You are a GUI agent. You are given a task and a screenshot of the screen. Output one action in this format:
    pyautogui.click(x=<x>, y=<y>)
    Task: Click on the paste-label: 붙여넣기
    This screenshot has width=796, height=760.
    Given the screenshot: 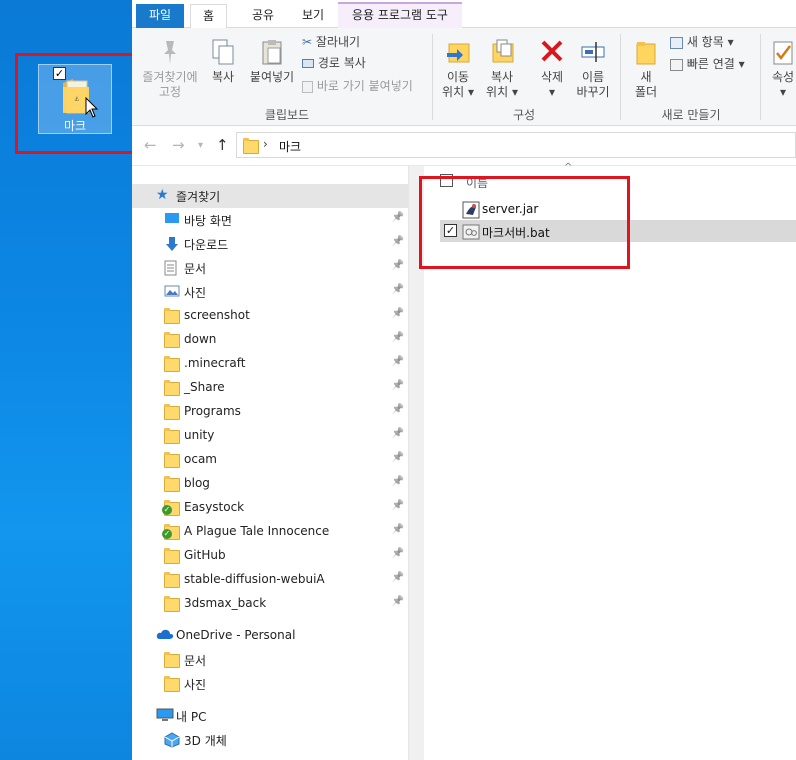 What is the action you would take?
    pyautogui.click(x=272, y=77)
    